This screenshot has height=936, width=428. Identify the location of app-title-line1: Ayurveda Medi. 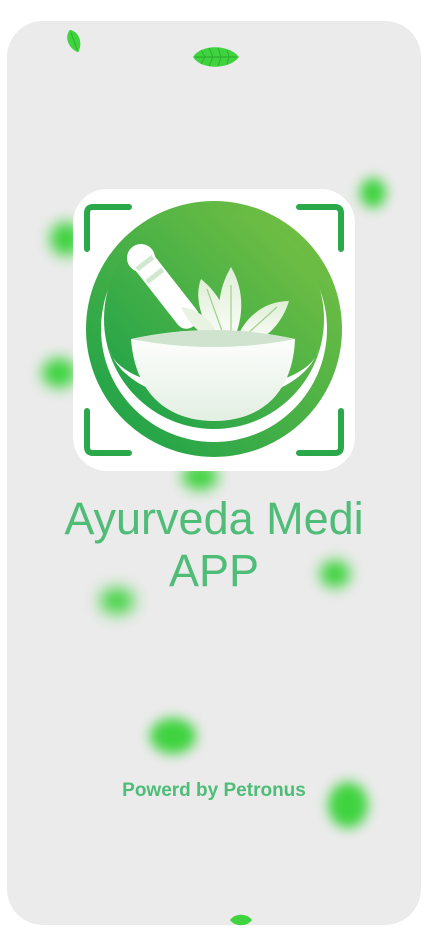
(214, 518).